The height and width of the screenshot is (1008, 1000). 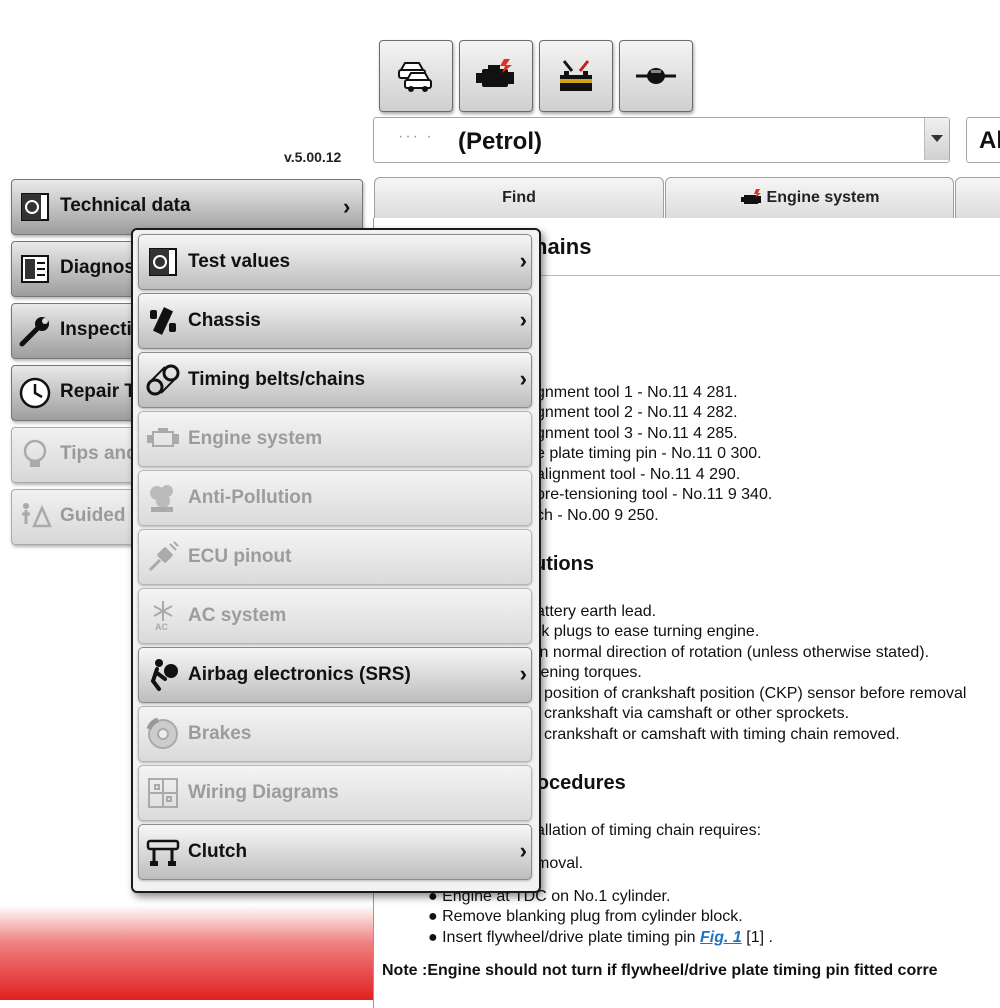 I want to click on vehicles-button, so click(x=416, y=76).